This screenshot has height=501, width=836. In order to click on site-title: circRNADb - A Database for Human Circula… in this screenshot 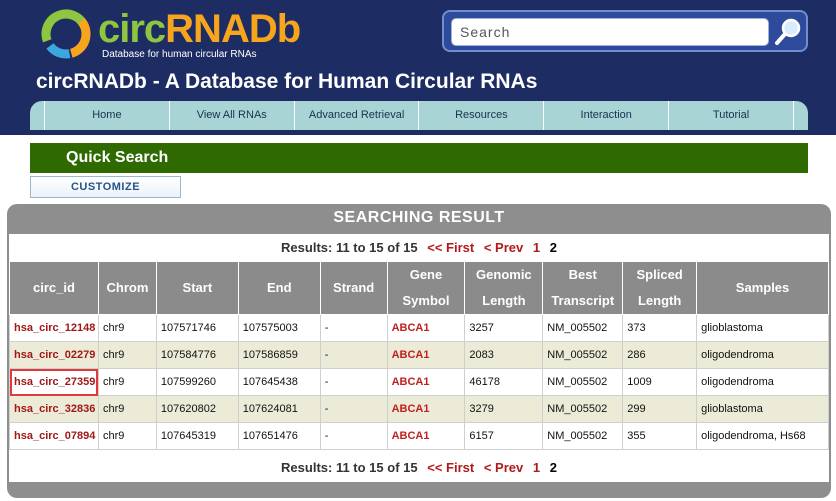, I will do `click(287, 81)`.